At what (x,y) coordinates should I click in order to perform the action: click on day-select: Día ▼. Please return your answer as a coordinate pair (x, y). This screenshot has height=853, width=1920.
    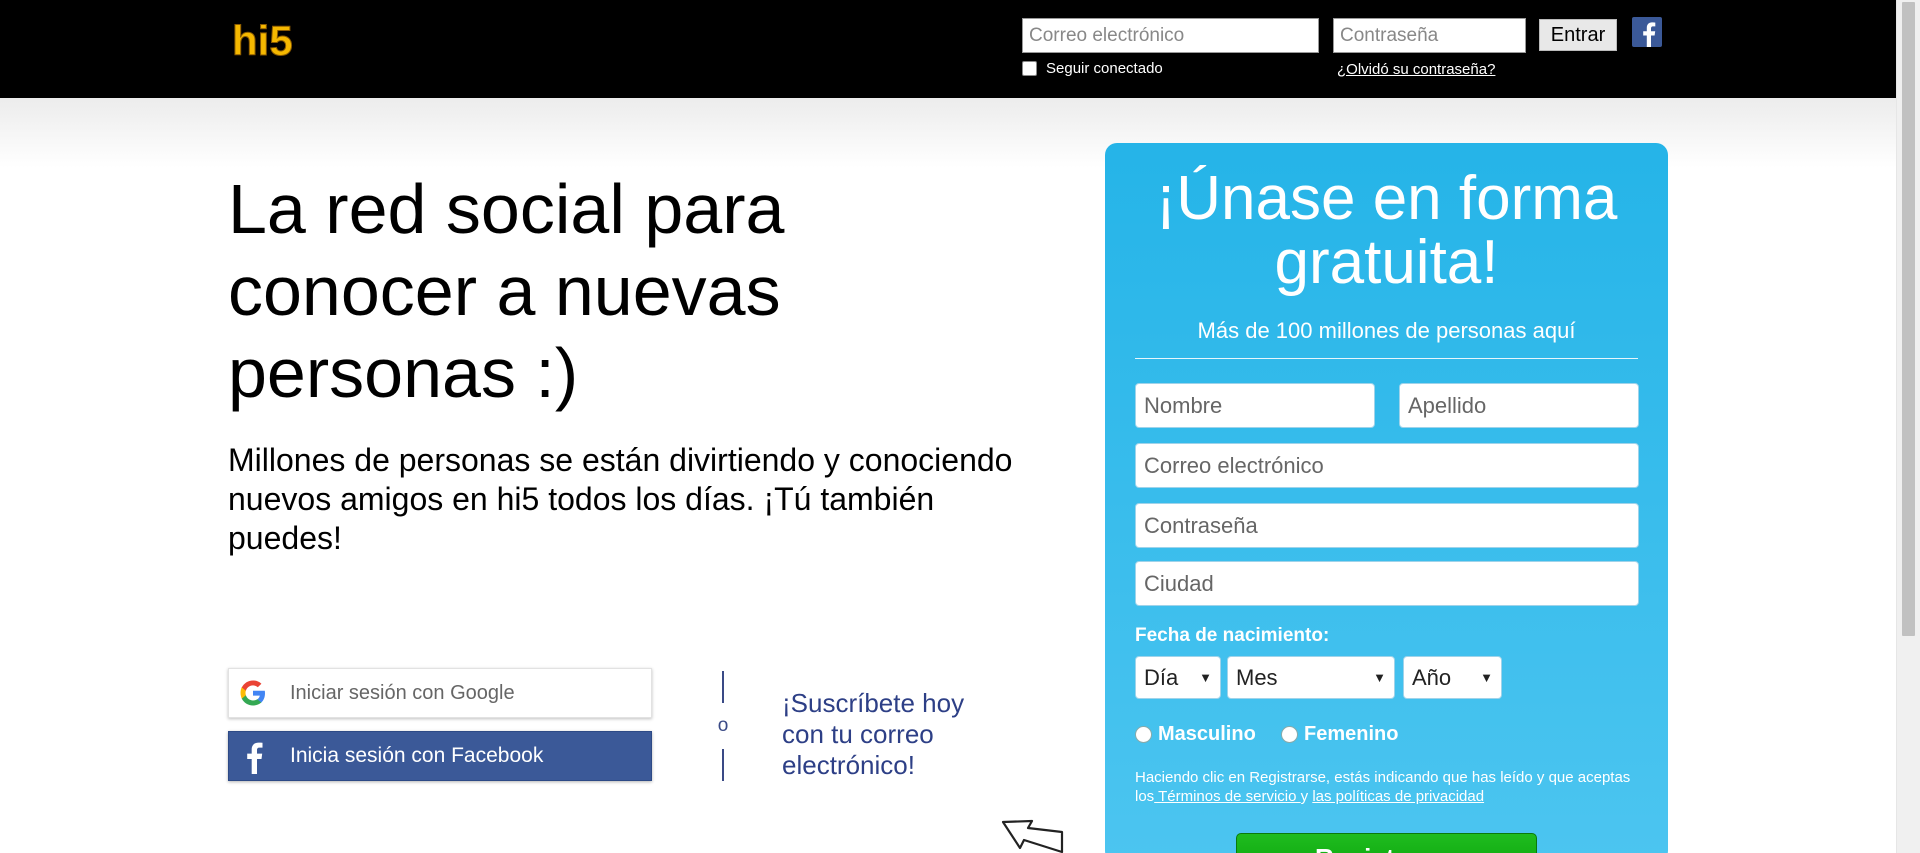
    Looking at the image, I should click on (1178, 677).